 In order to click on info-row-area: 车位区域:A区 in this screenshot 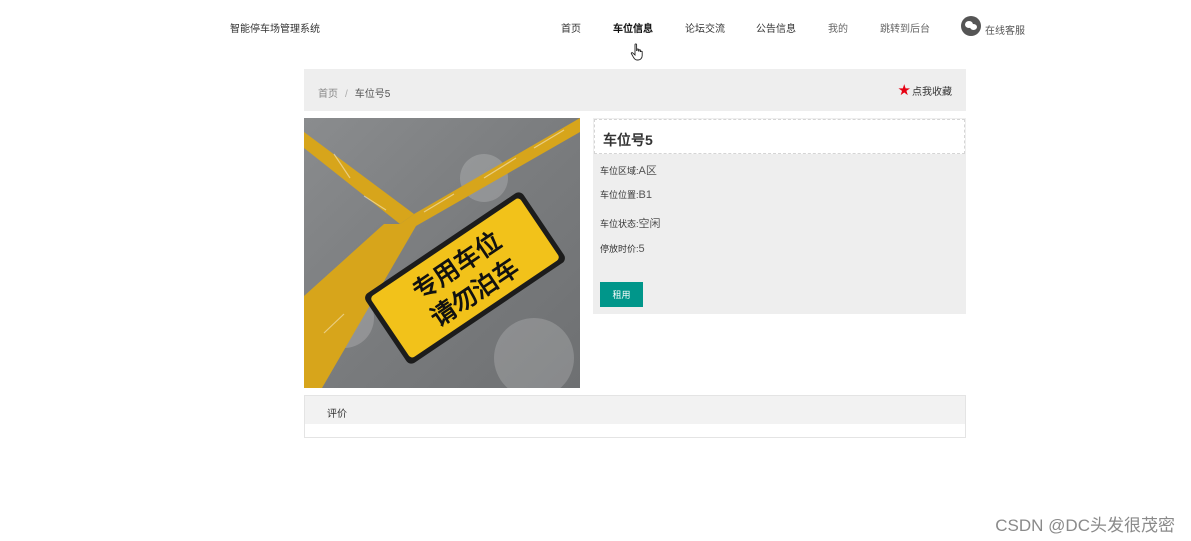, I will do `click(628, 170)`.